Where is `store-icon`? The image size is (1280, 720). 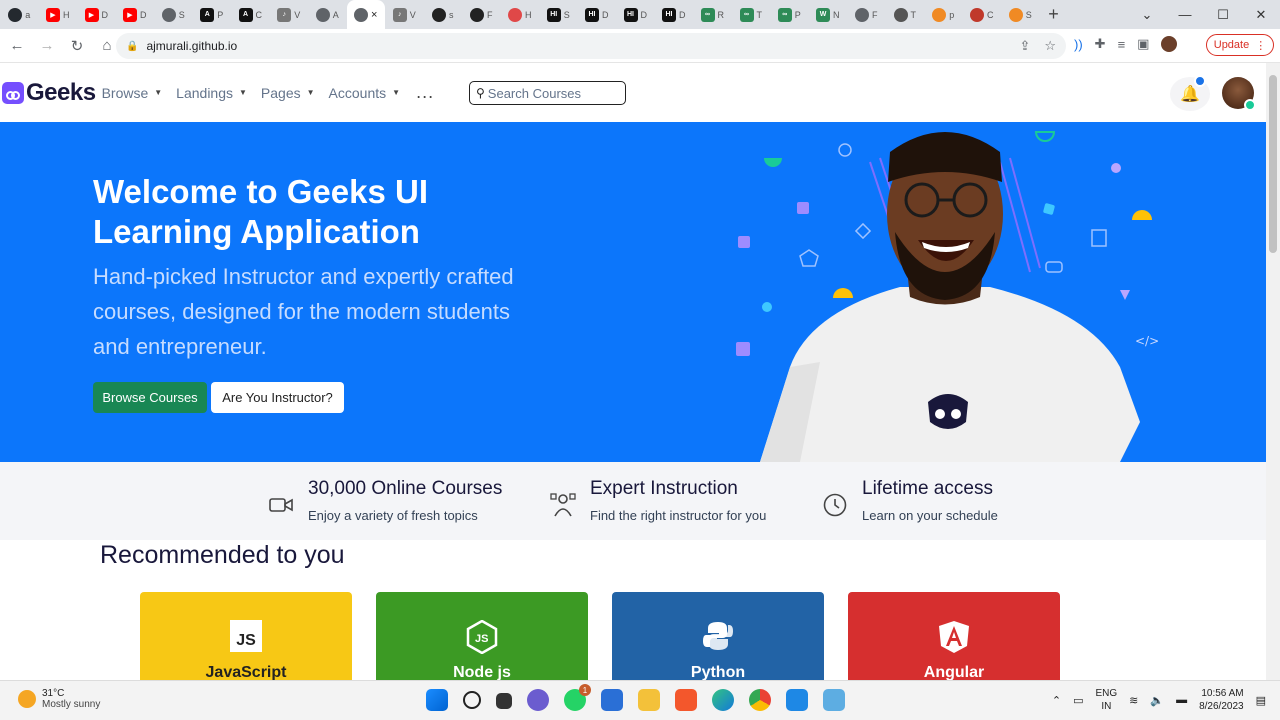 store-icon is located at coordinates (612, 700).